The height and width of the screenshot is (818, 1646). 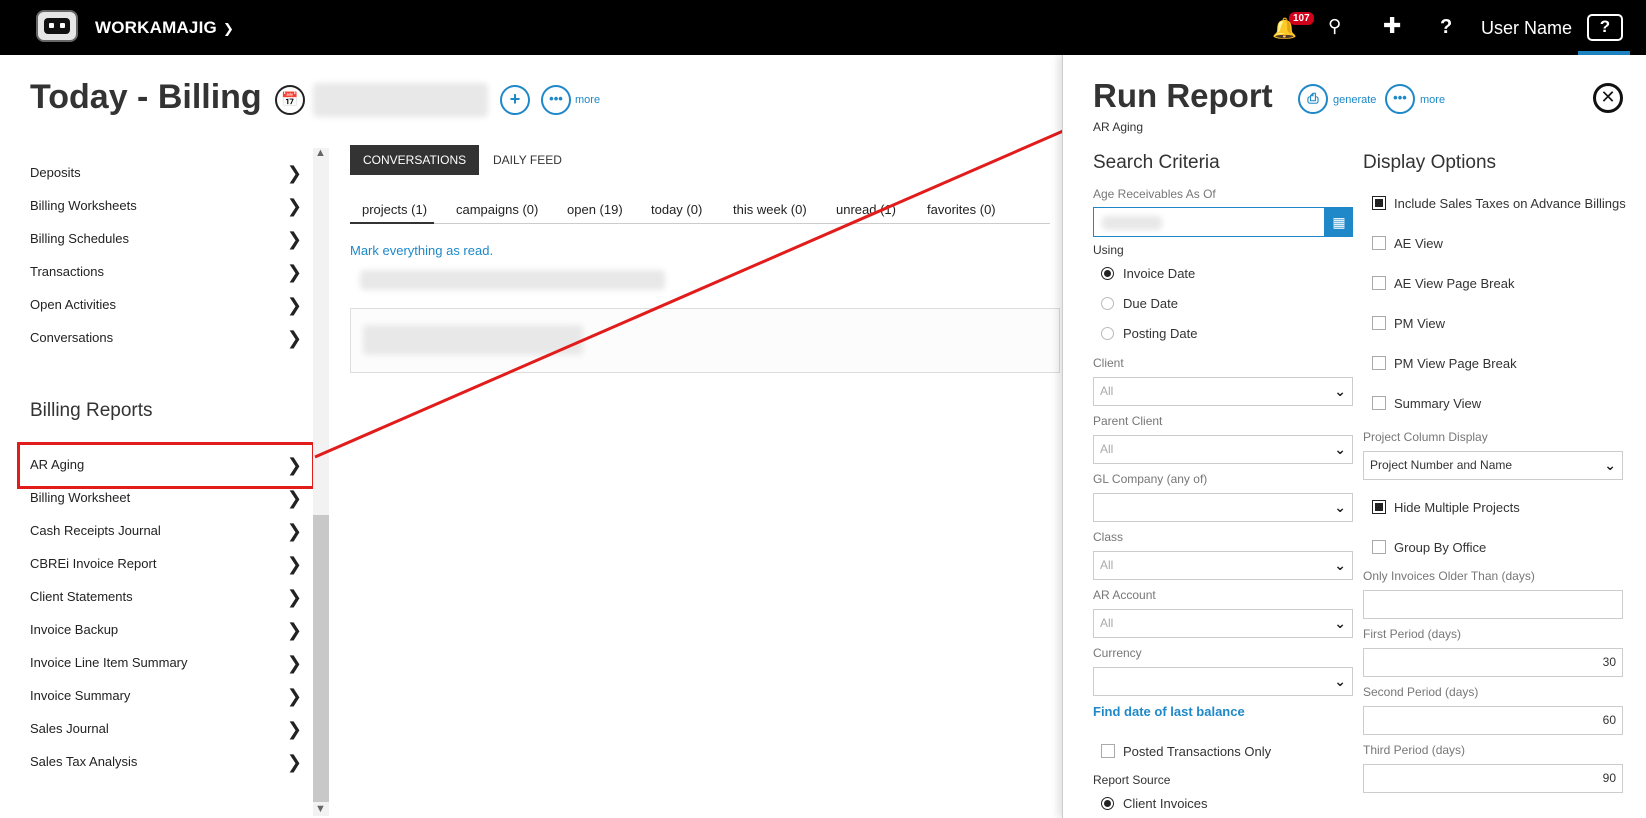 I want to click on radio-posting-date-label: Posting Date, so click(x=1160, y=333).